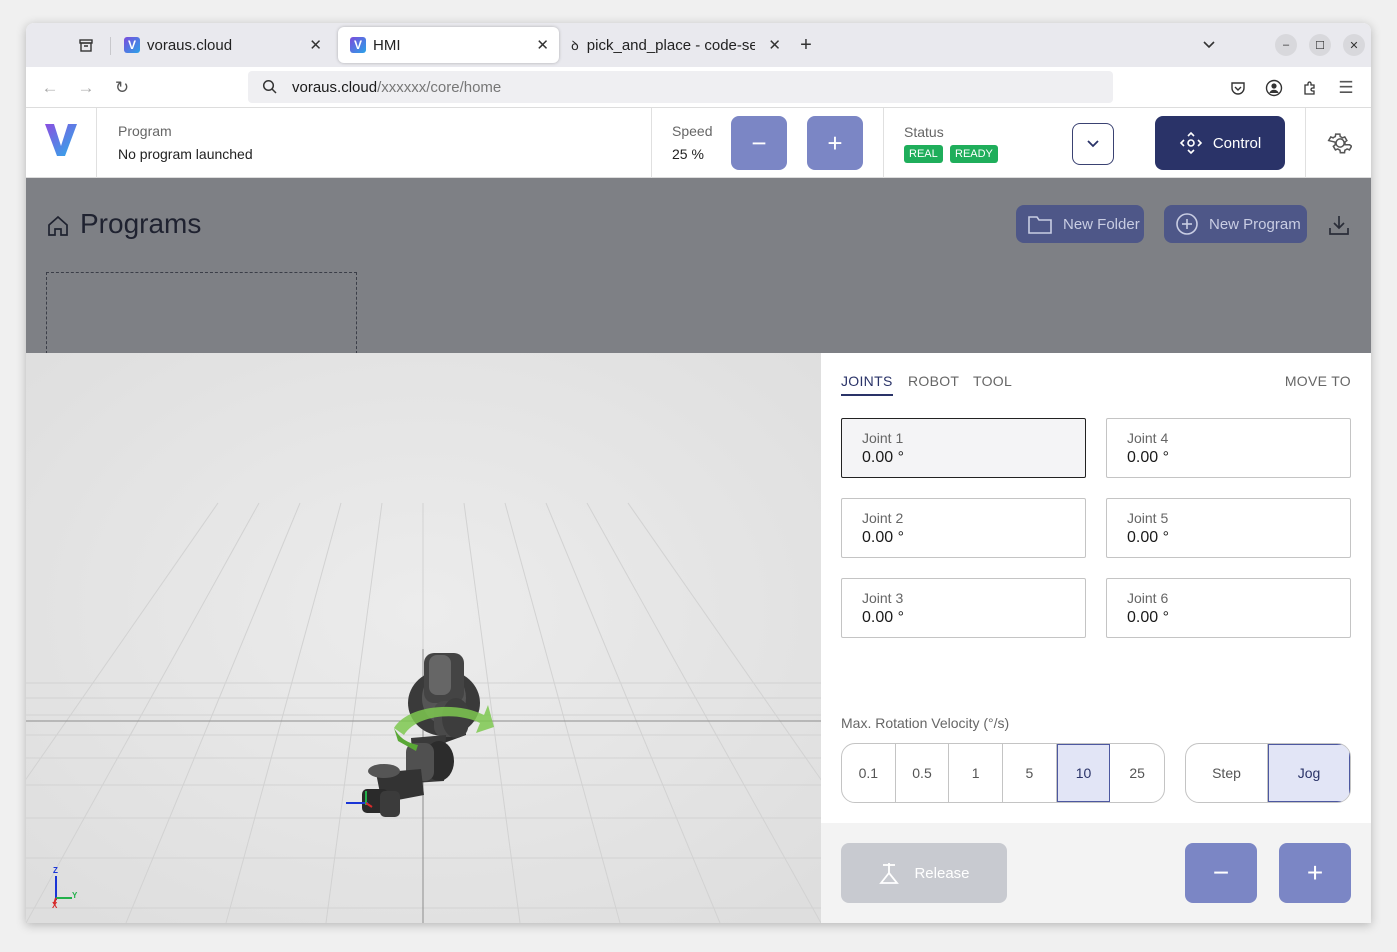  I want to click on joint-6-field: Joint 6 0.00 °, so click(1228, 608).